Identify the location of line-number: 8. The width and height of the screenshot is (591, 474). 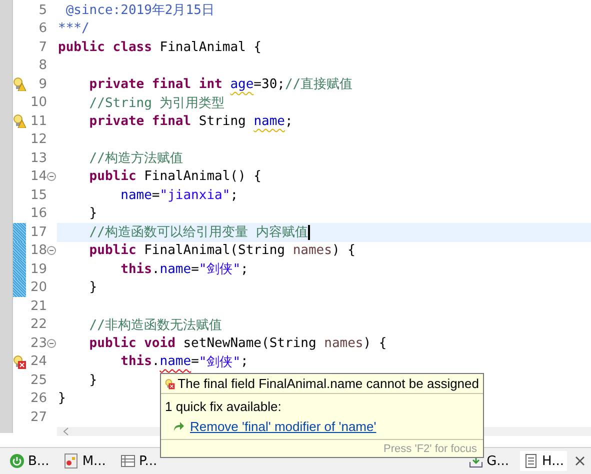
(42, 66).